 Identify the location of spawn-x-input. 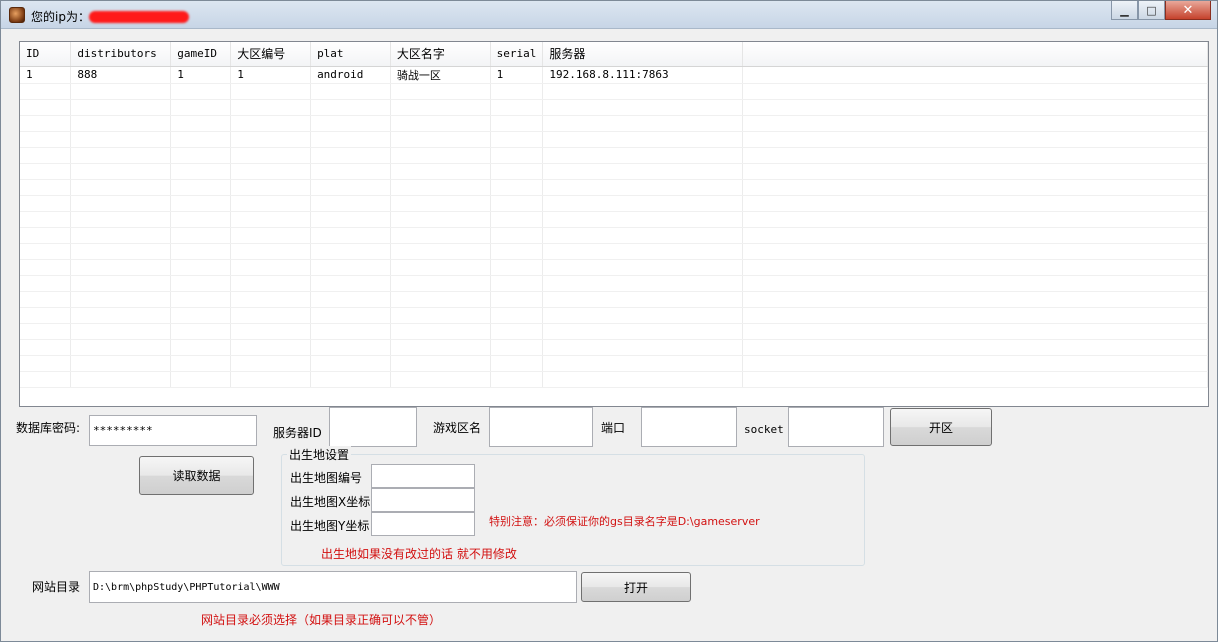
(423, 500).